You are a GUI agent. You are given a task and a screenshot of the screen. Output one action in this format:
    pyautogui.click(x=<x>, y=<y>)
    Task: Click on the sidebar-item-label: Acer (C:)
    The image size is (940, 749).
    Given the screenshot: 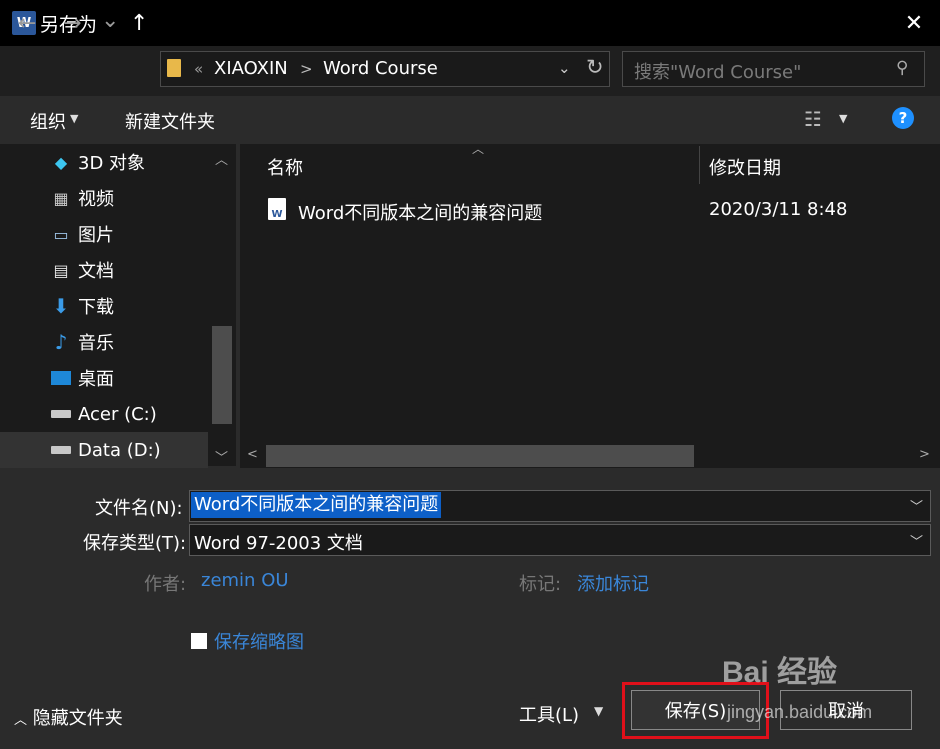 What is the action you would take?
    pyautogui.click(x=117, y=414)
    